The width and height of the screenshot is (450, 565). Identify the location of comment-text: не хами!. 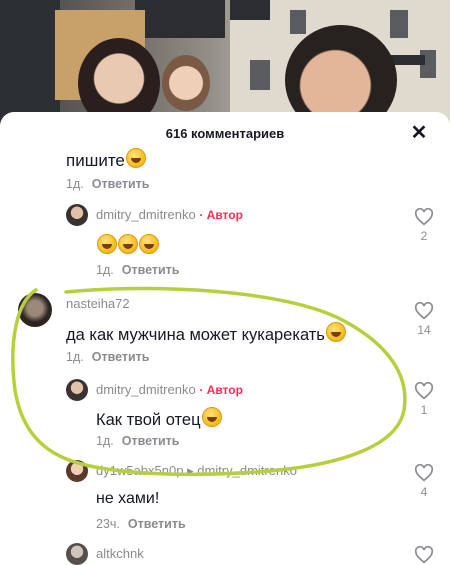
(128, 498).